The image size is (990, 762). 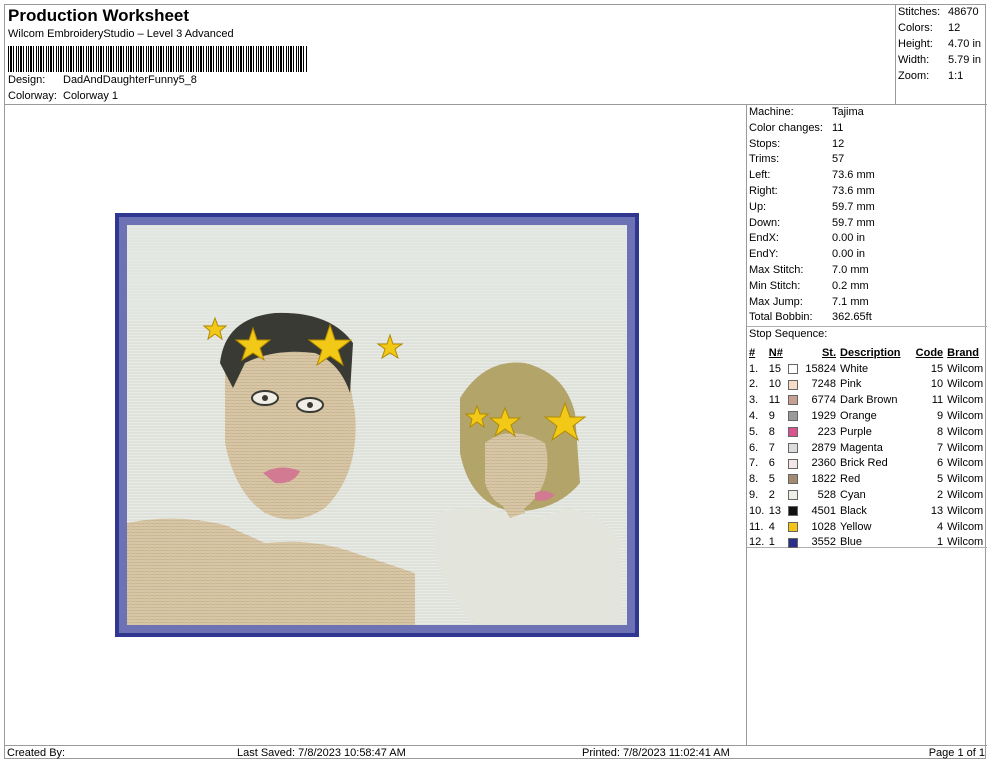 What do you see at coordinates (939, 60) in the screenshot?
I see `stat-row: Width: 5.79 in` at bounding box center [939, 60].